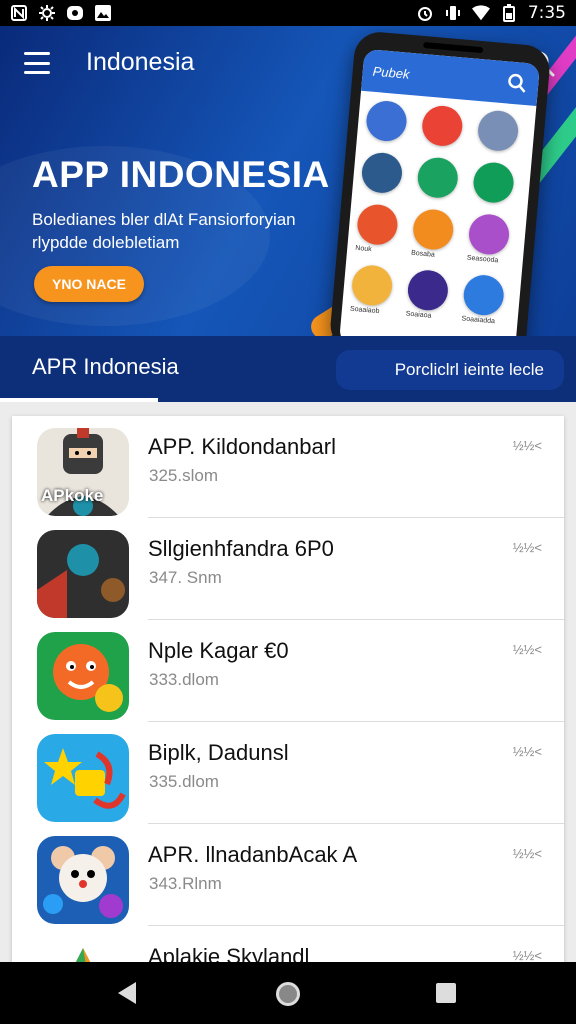 The image size is (576, 1024). What do you see at coordinates (242, 446) in the screenshot?
I see `app-title: APP. Kildondanbarl` at bounding box center [242, 446].